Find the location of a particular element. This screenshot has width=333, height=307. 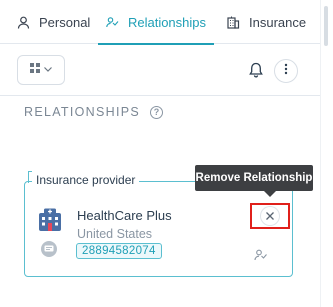

relationships-icon is located at coordinates (112, 22).